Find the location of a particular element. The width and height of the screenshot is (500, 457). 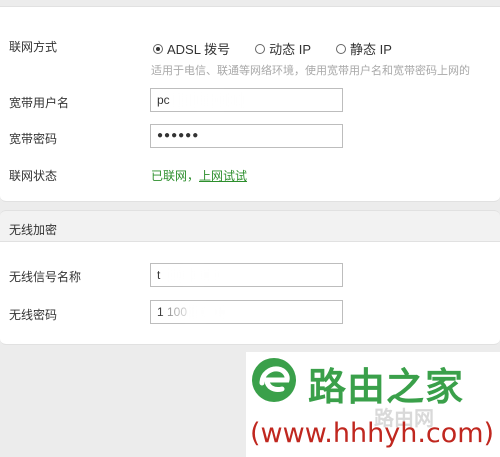

connection-mode-radio-group: ADSL 拨号 动态 IP 静态 IP is located at coordinates (285, 48).